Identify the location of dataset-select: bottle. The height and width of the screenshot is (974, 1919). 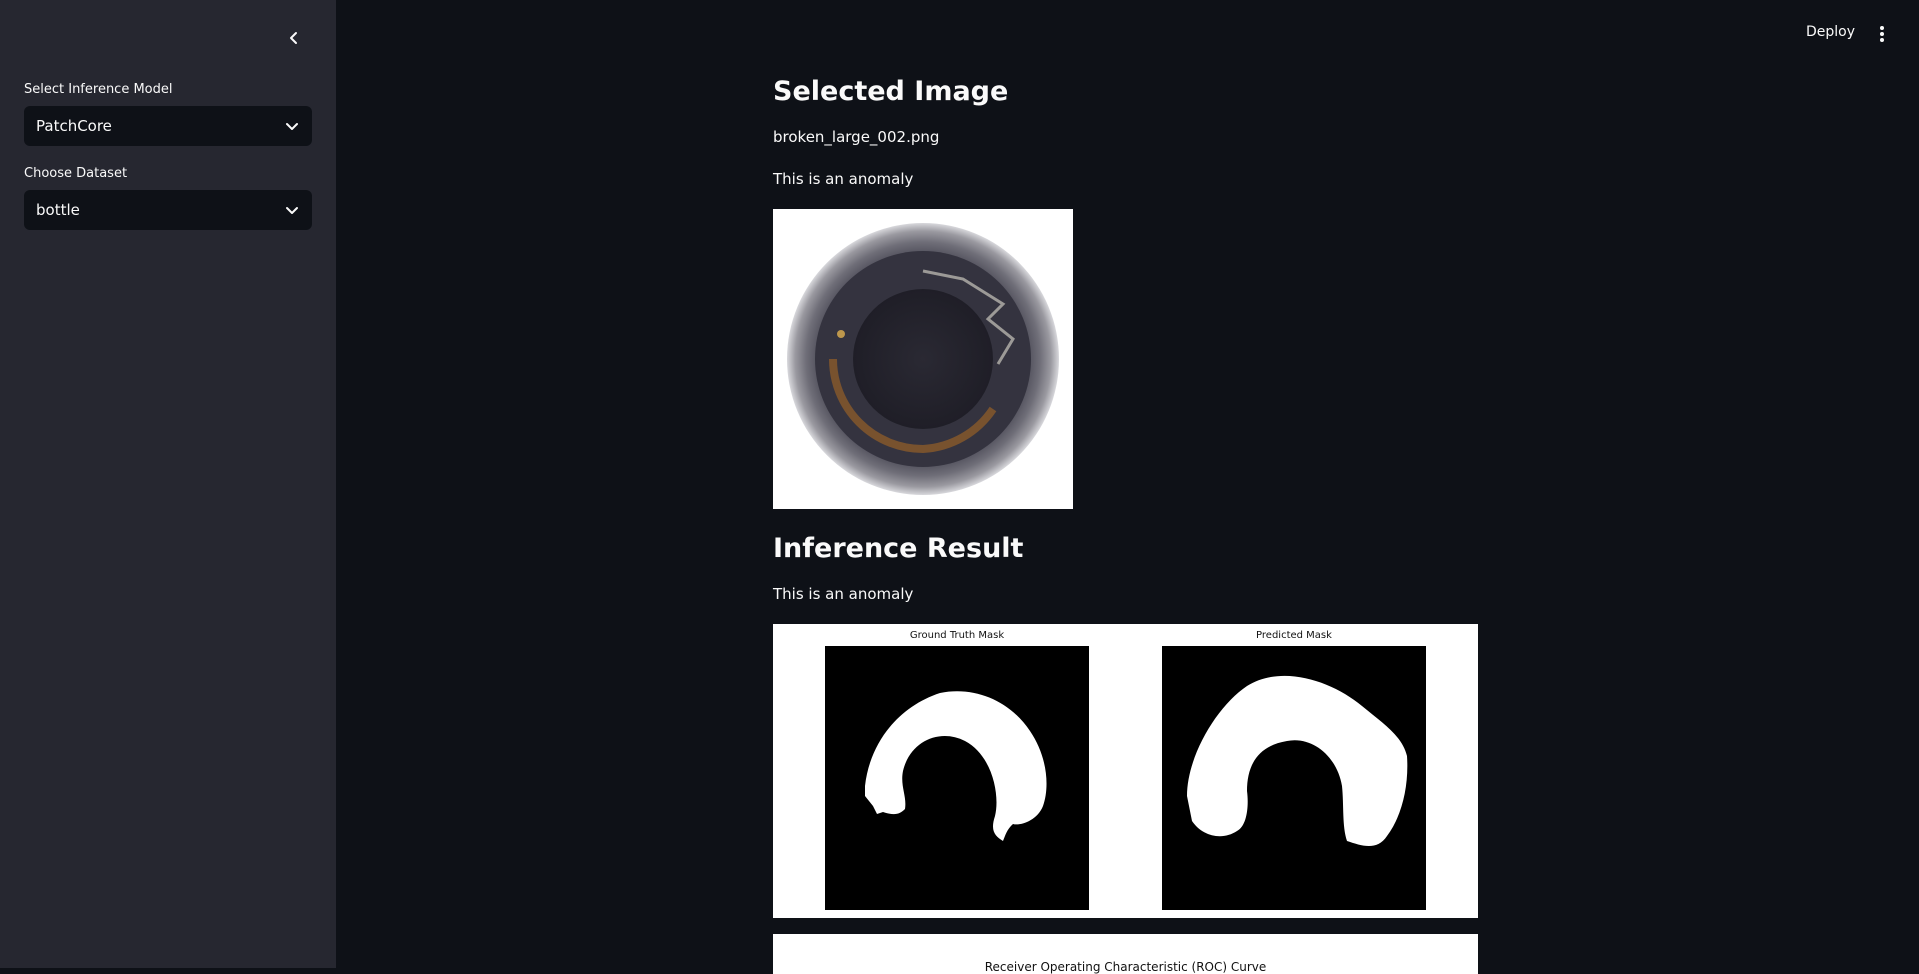
(168, 210).